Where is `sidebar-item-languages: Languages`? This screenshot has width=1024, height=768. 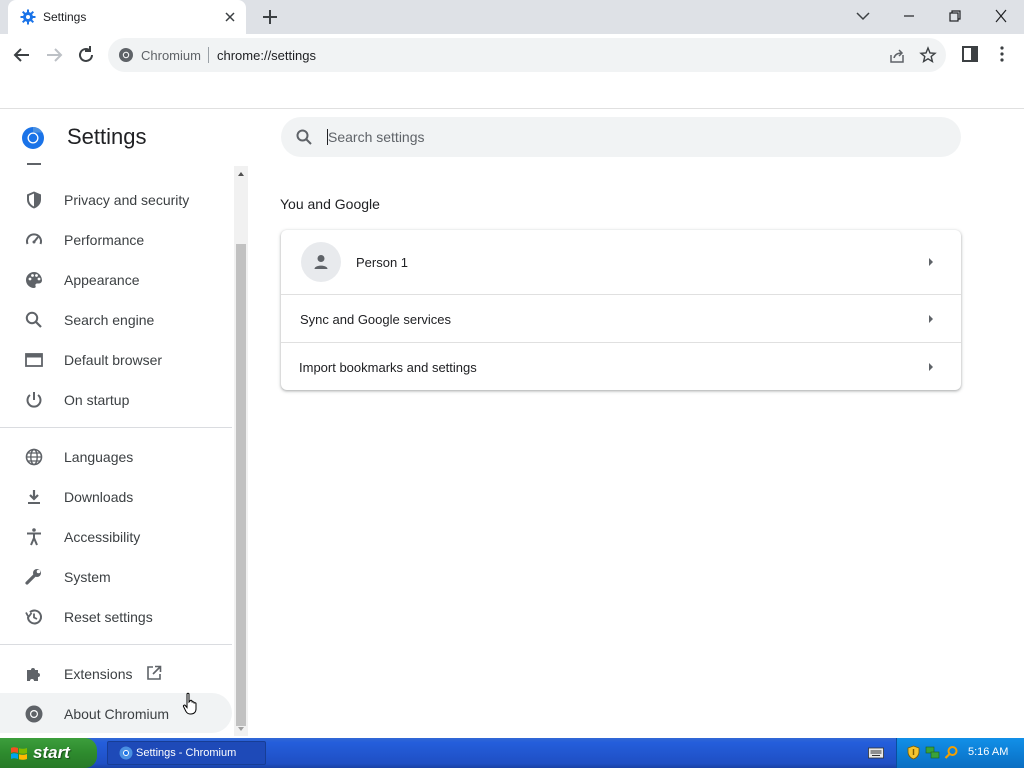 sidebar-item-languages: Languages is located at coordinates (116, 456).